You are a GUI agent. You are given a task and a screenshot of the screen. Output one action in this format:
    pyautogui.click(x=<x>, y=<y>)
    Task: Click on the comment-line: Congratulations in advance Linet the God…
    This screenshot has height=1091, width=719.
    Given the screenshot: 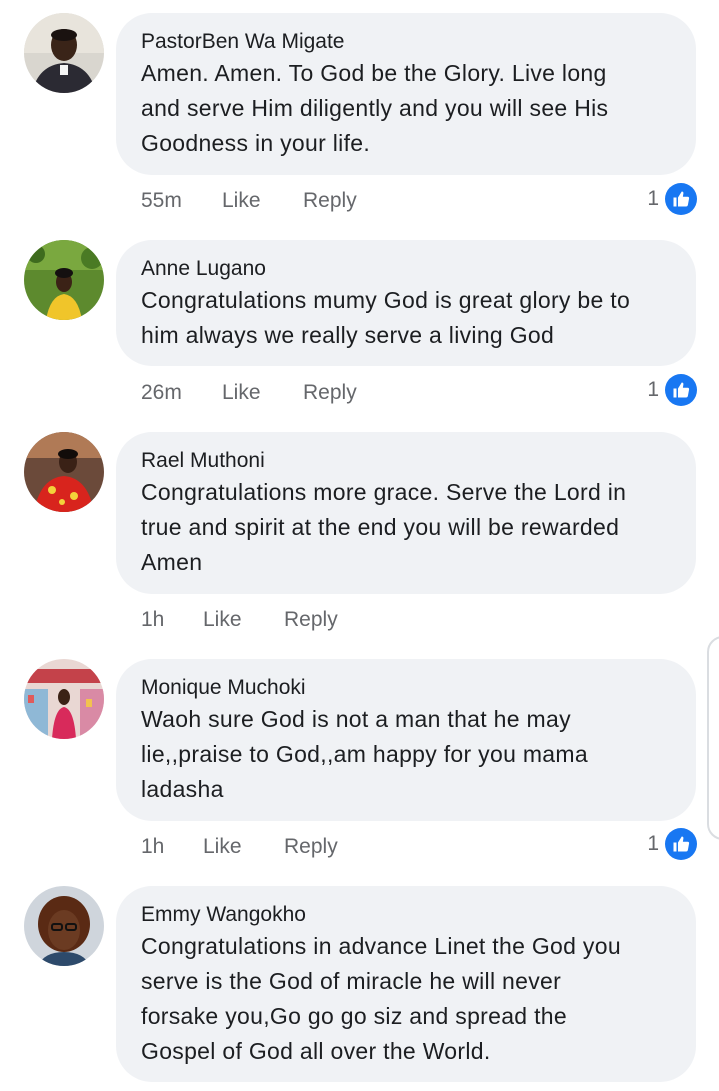 What is the action you would take?
    pyautogui.click(x=381, y=946)
    